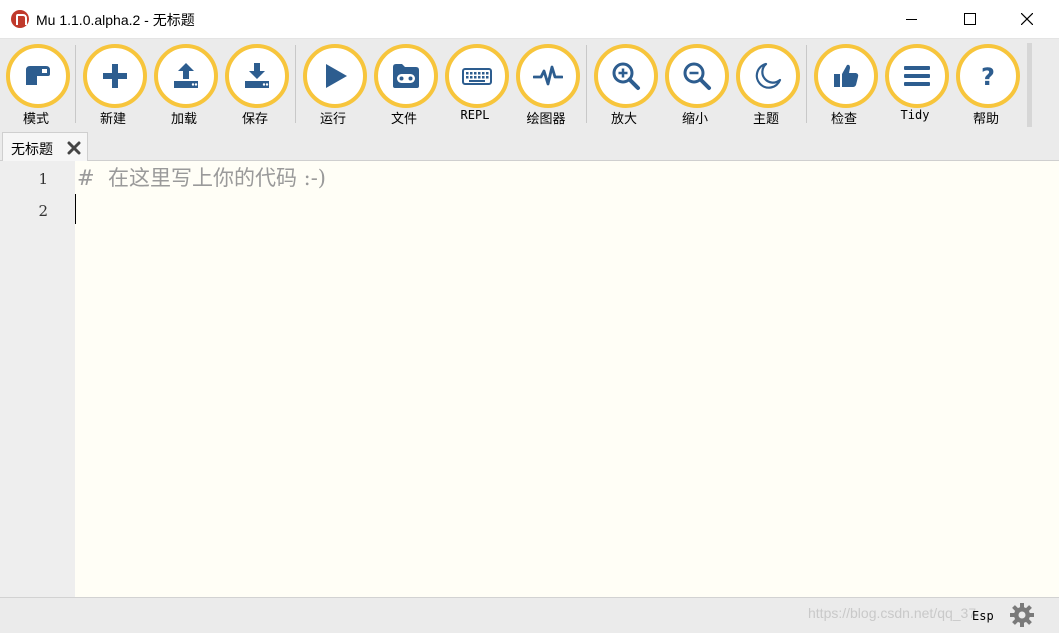 Image resolution: width=1059 pixels, height=633 pixels. What do you see at coordinates (43, 179) in the screenshot?
I see `line-number: 1` at bounding box center [43, 179].